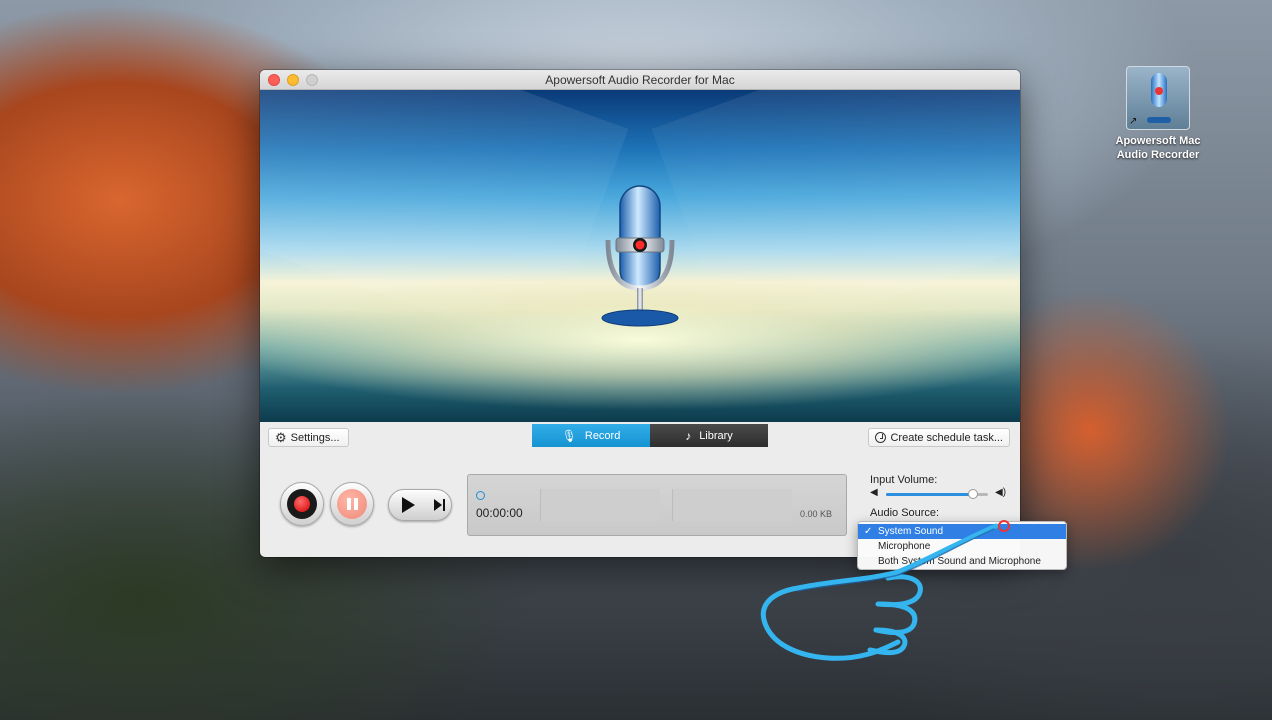  What do you see at coordinates (1001, 492) in the screenshot?
I see `speaker-high-icon: ◀)` at bounding box center [1001, 492].